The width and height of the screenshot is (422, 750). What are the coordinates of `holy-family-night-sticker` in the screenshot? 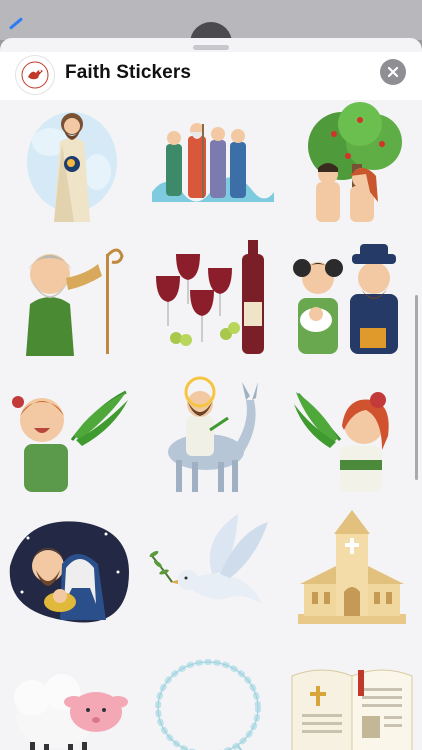 It's located at (72, 572).